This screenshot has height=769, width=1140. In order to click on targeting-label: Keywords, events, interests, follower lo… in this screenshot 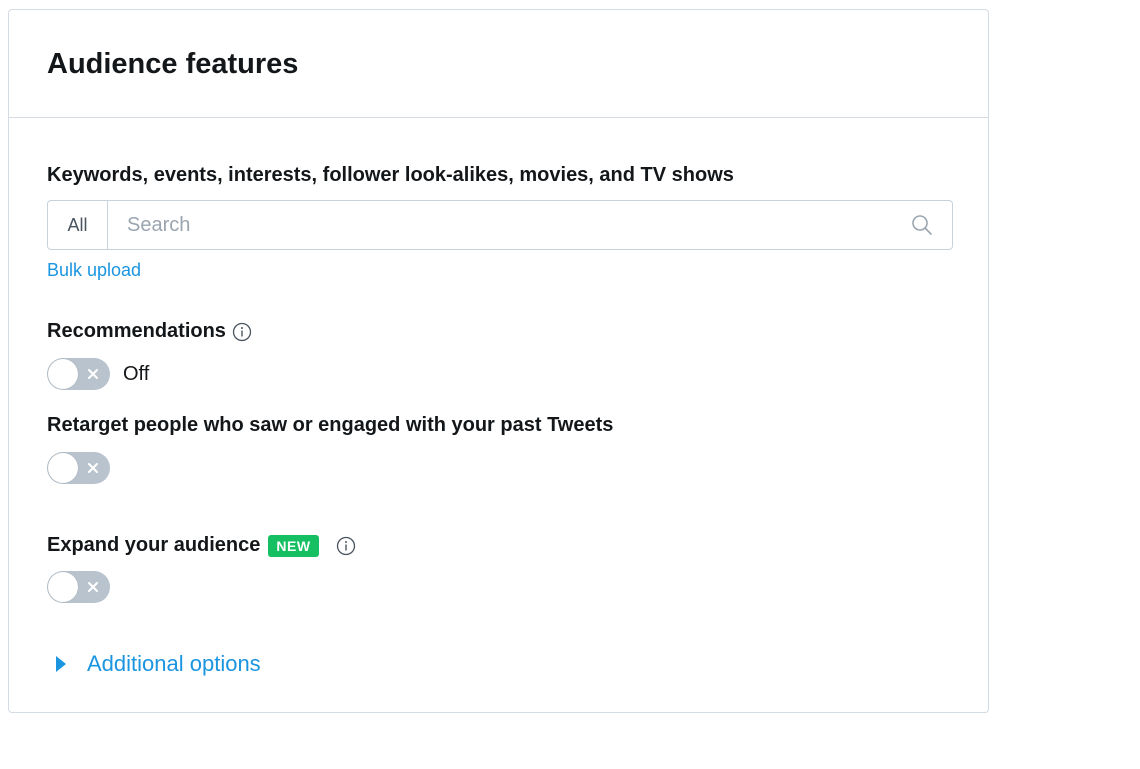, I will do `click(390, 175)`.